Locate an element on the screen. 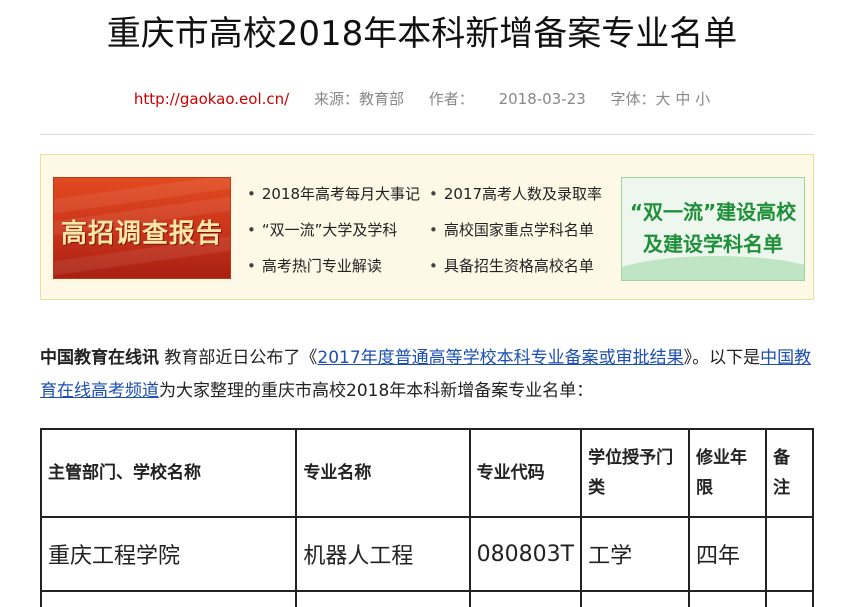 The height and width of the screenshot is (607, 844). double-first-class-line2: 及建设学科名单 is located at coordinates (713, 244).